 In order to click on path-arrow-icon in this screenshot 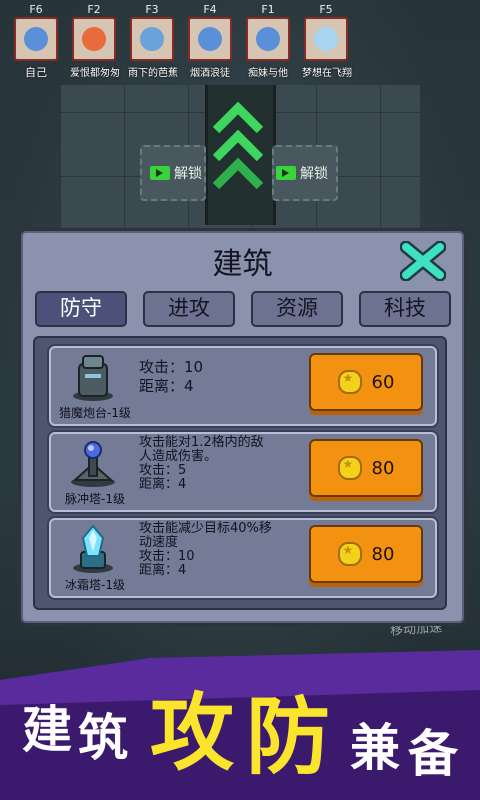, I will do `click(238, 173)`.